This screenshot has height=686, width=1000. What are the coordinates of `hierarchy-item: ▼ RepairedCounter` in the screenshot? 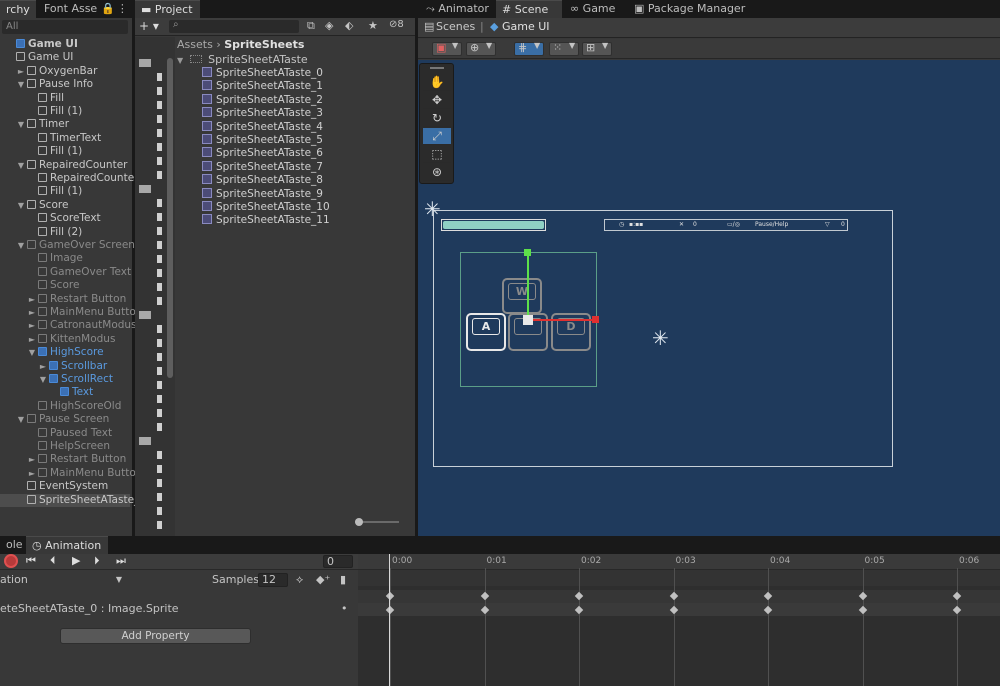 It's located at (64, 165).